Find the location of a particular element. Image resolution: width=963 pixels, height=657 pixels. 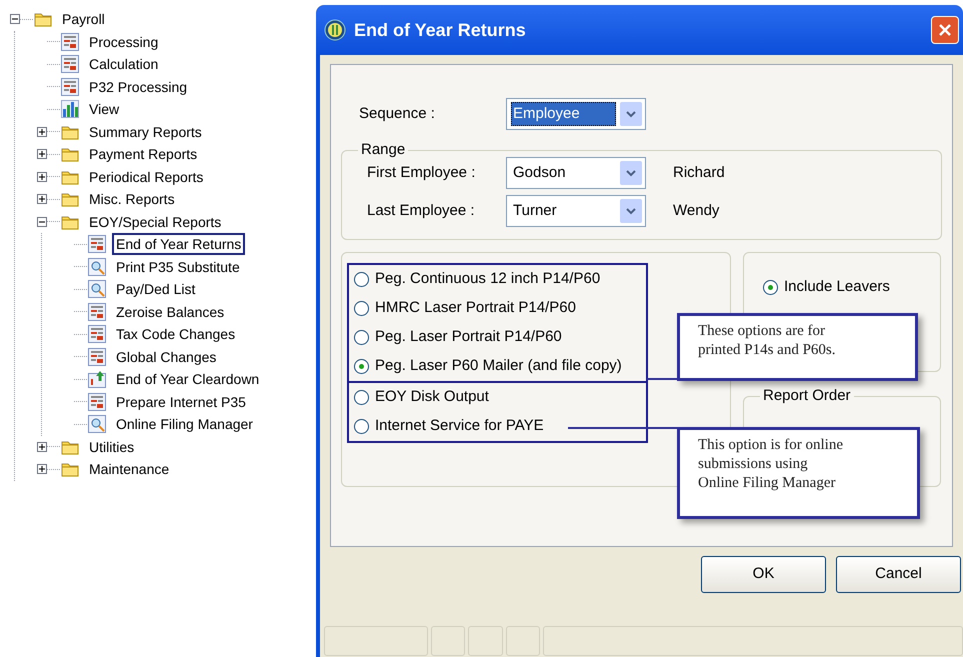

tree-item: Summary Reports is located at coordinates (145, 131).